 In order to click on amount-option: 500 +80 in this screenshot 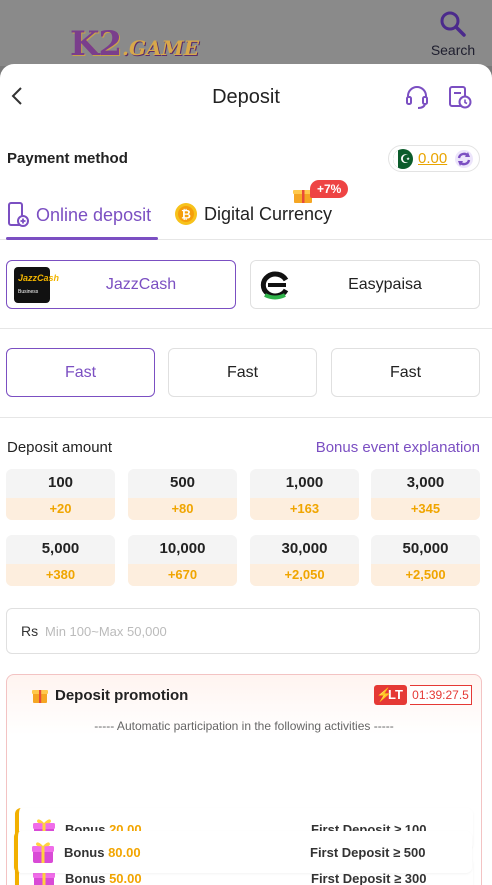, I will do `click(182, 494)`.